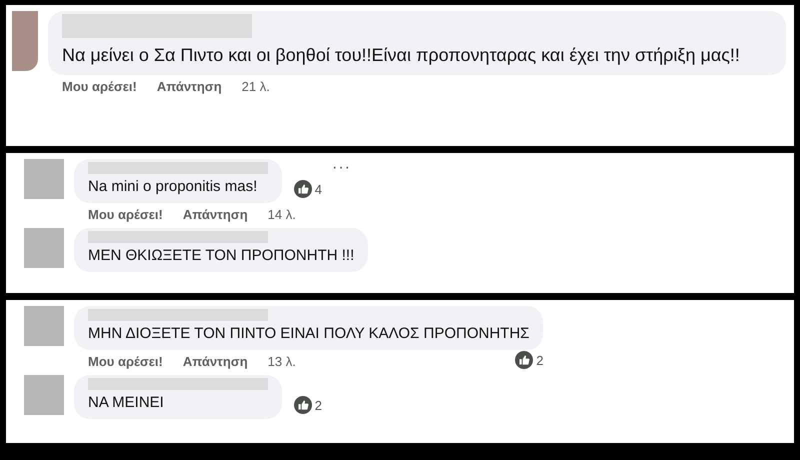  Describe the element at coordinates (221, 256) in the screenshot. I see `comment-text: ΜΕΝ ΘΚΙΩΞΕΤΕ ΤΟΝ ΠΡΟΠΟΝΗΤΗ !!!` at that location.